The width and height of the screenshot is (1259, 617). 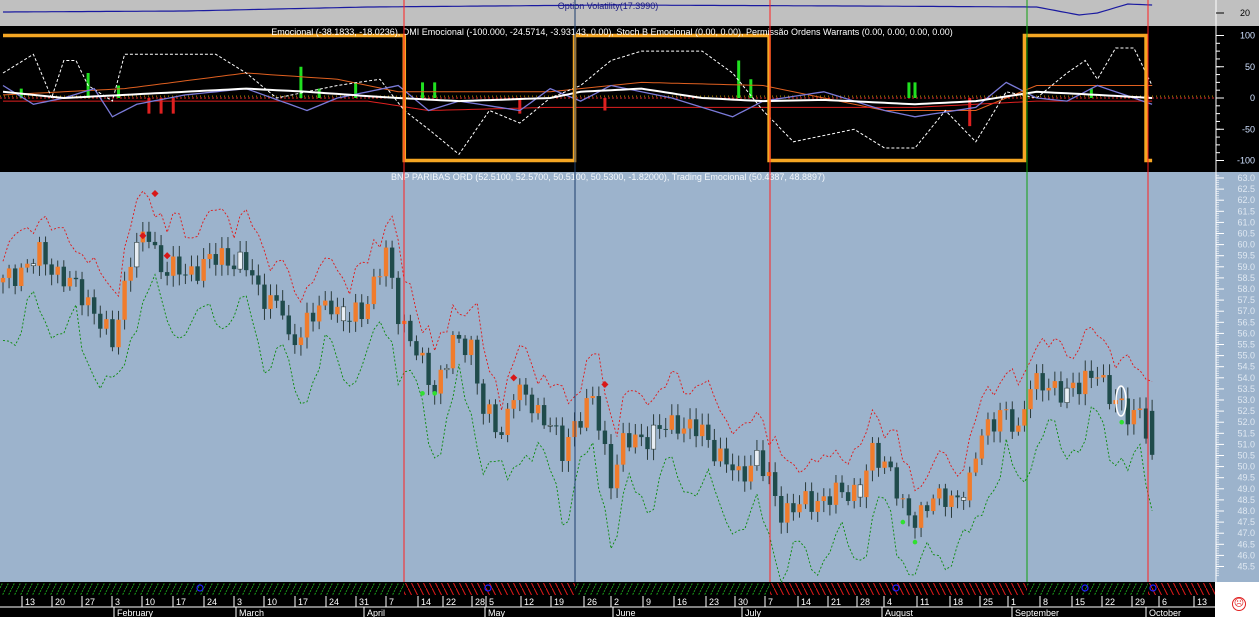 I want to click on y-tick-label: 62.5, so click(x=1246, y=189).